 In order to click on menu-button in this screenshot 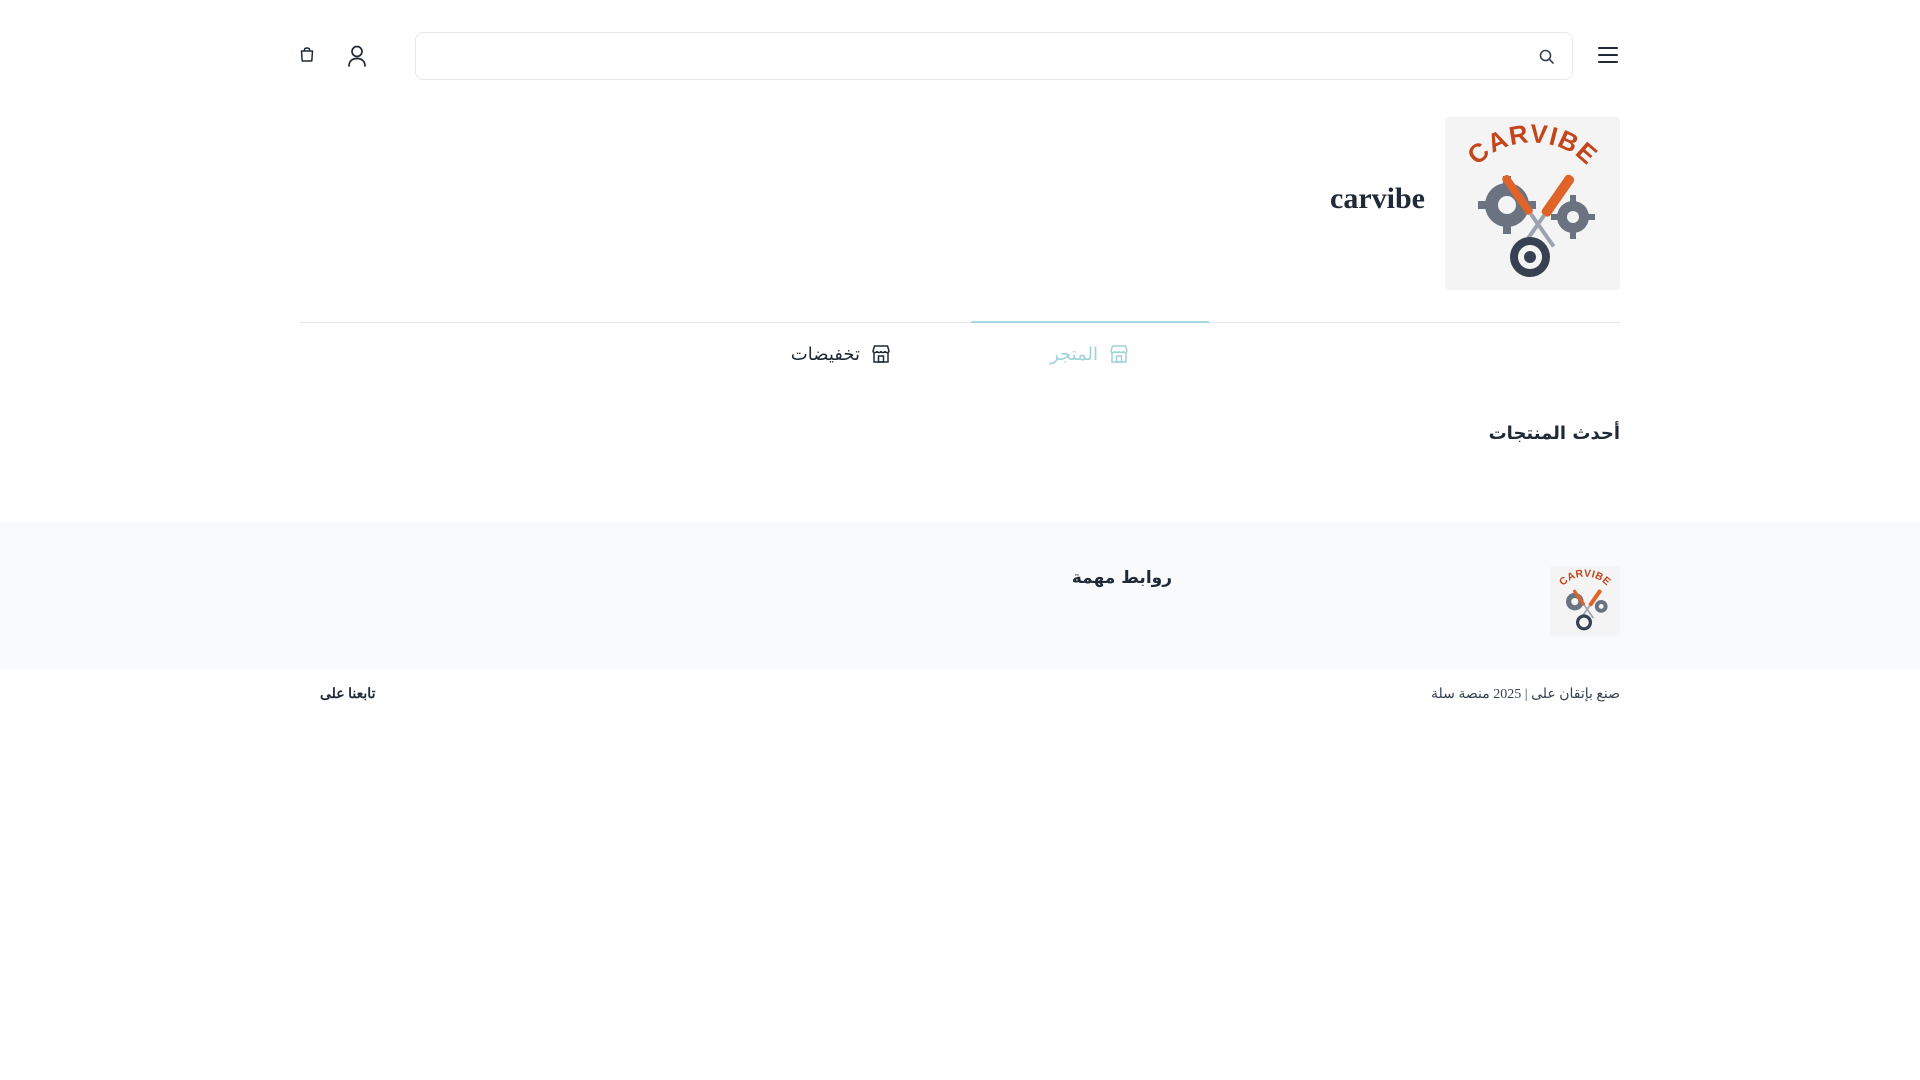, I will do `click(1608, 55)`.